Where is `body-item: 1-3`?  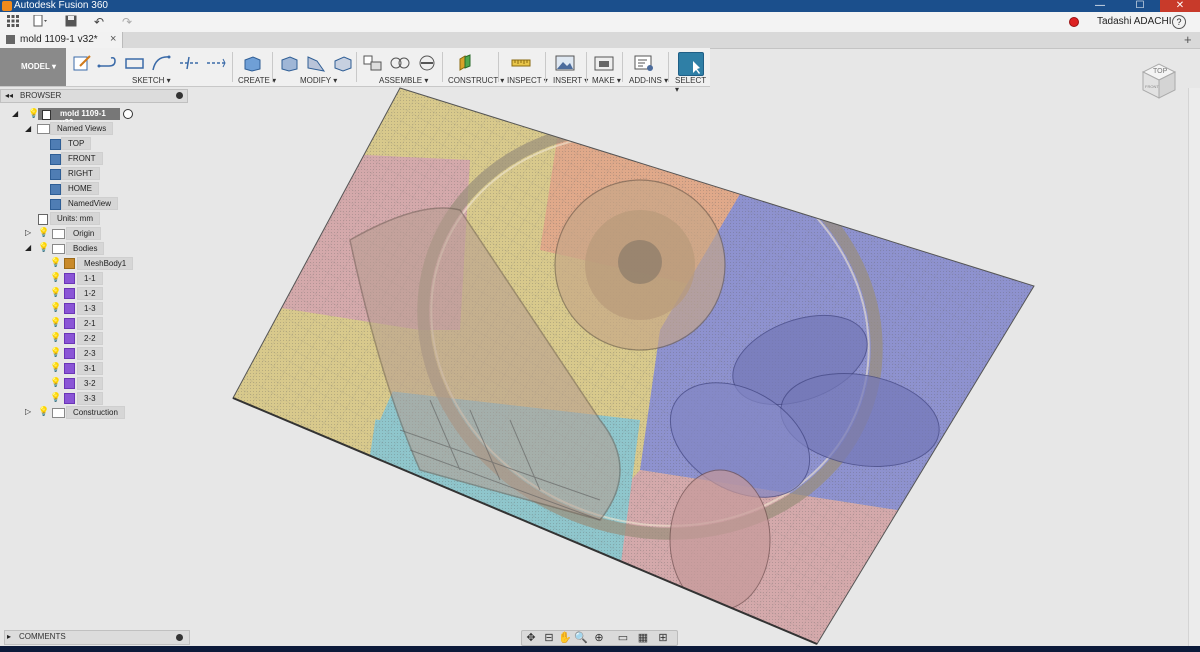
body-item: 1-3 is located at coordinates (90, 308).